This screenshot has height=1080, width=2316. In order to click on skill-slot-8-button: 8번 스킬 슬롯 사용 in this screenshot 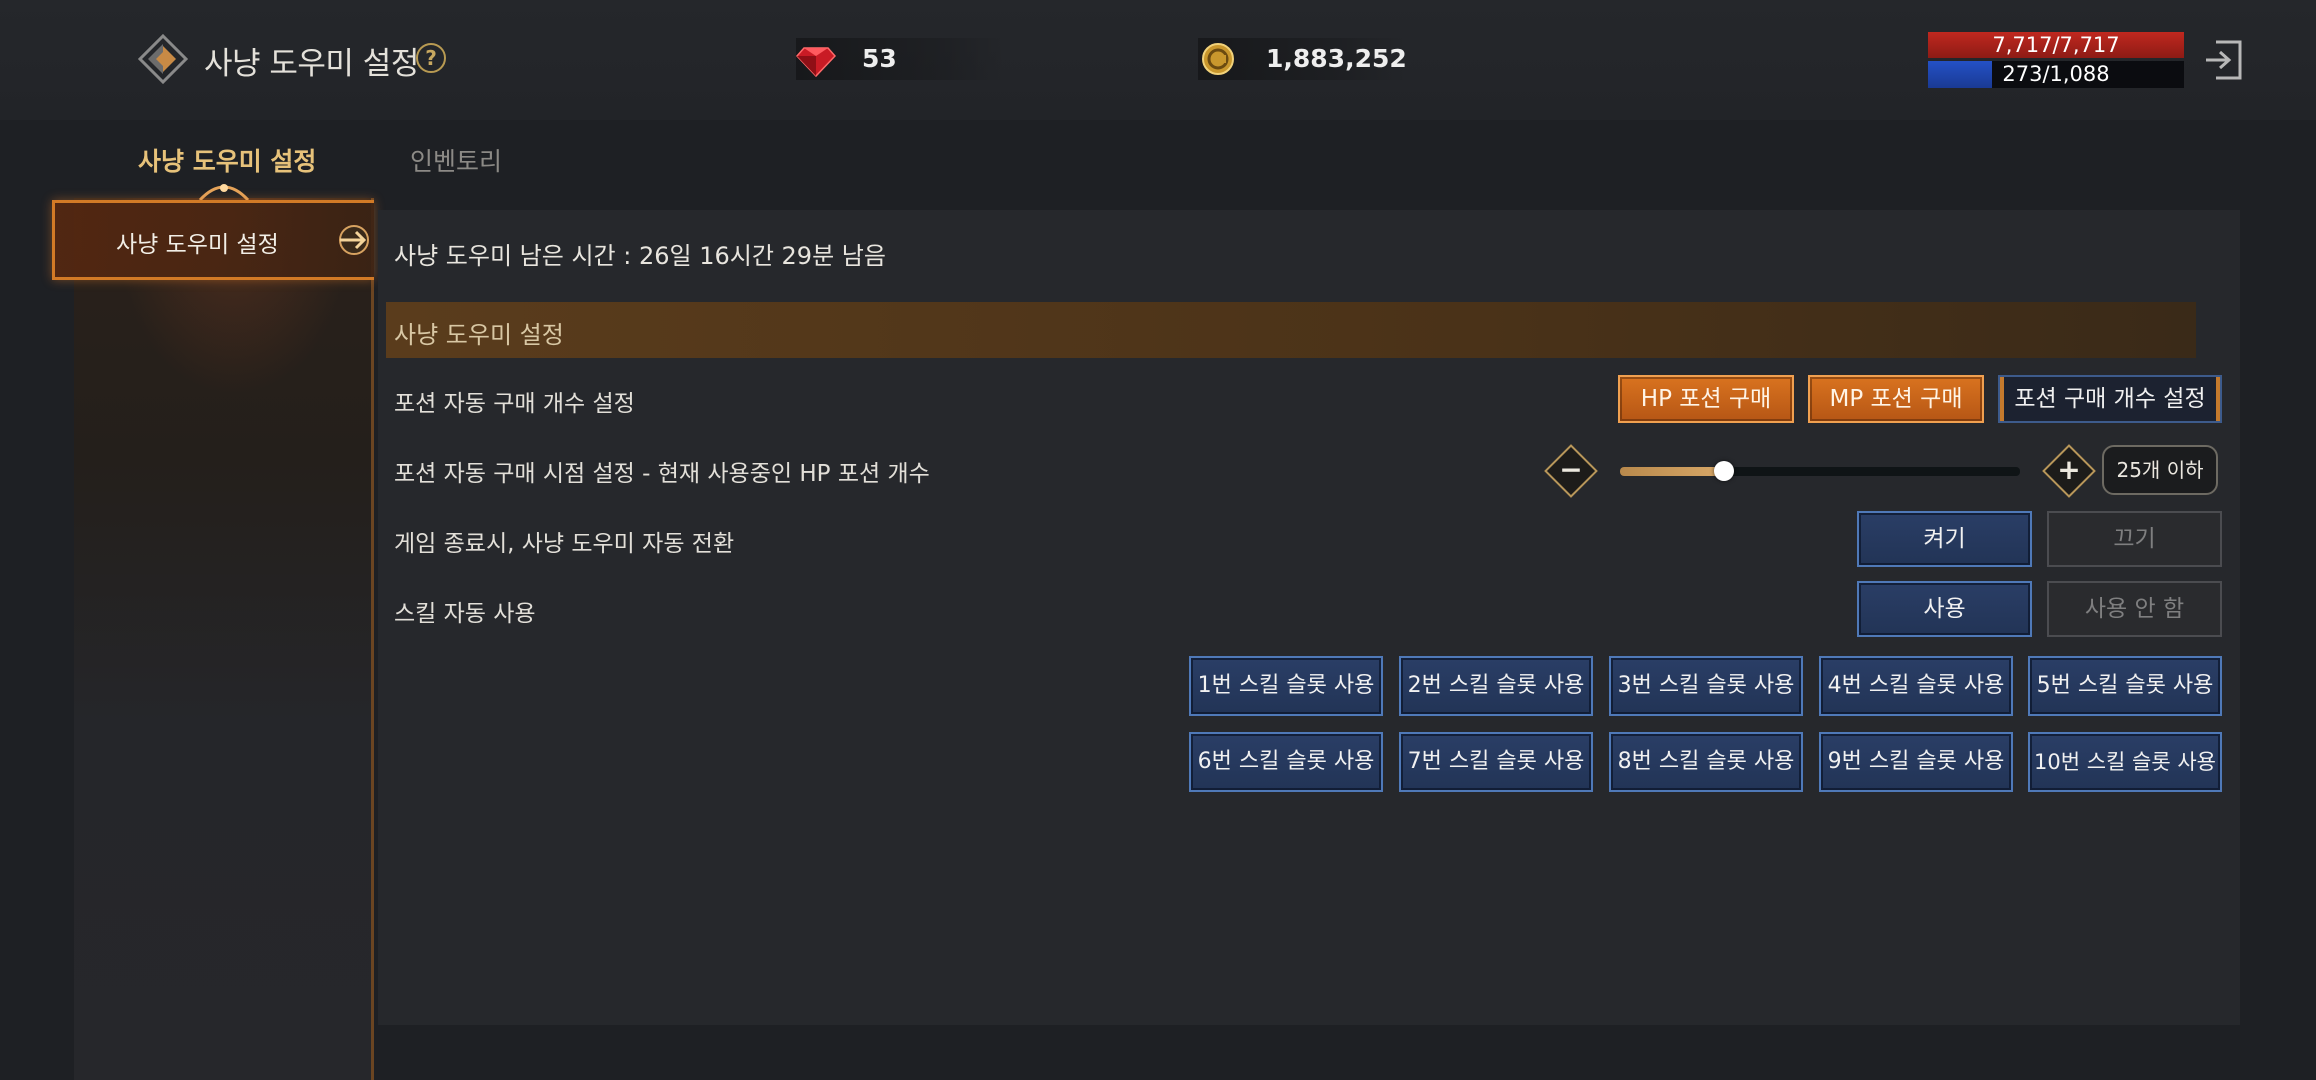, I will do `click(1706, 762)`.